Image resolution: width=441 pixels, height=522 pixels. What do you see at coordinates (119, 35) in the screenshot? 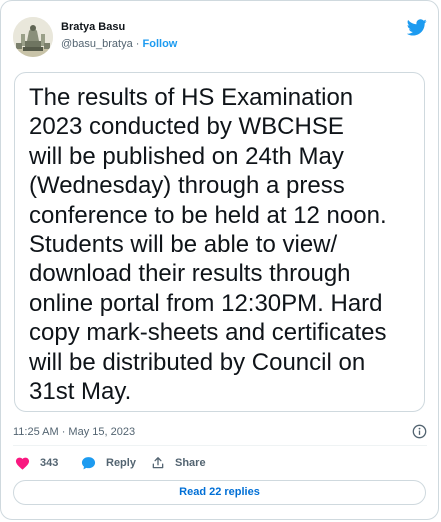
I see `user-info: Bratya Basu @basu_bratya · Follow` at bounding box center [119, 35].